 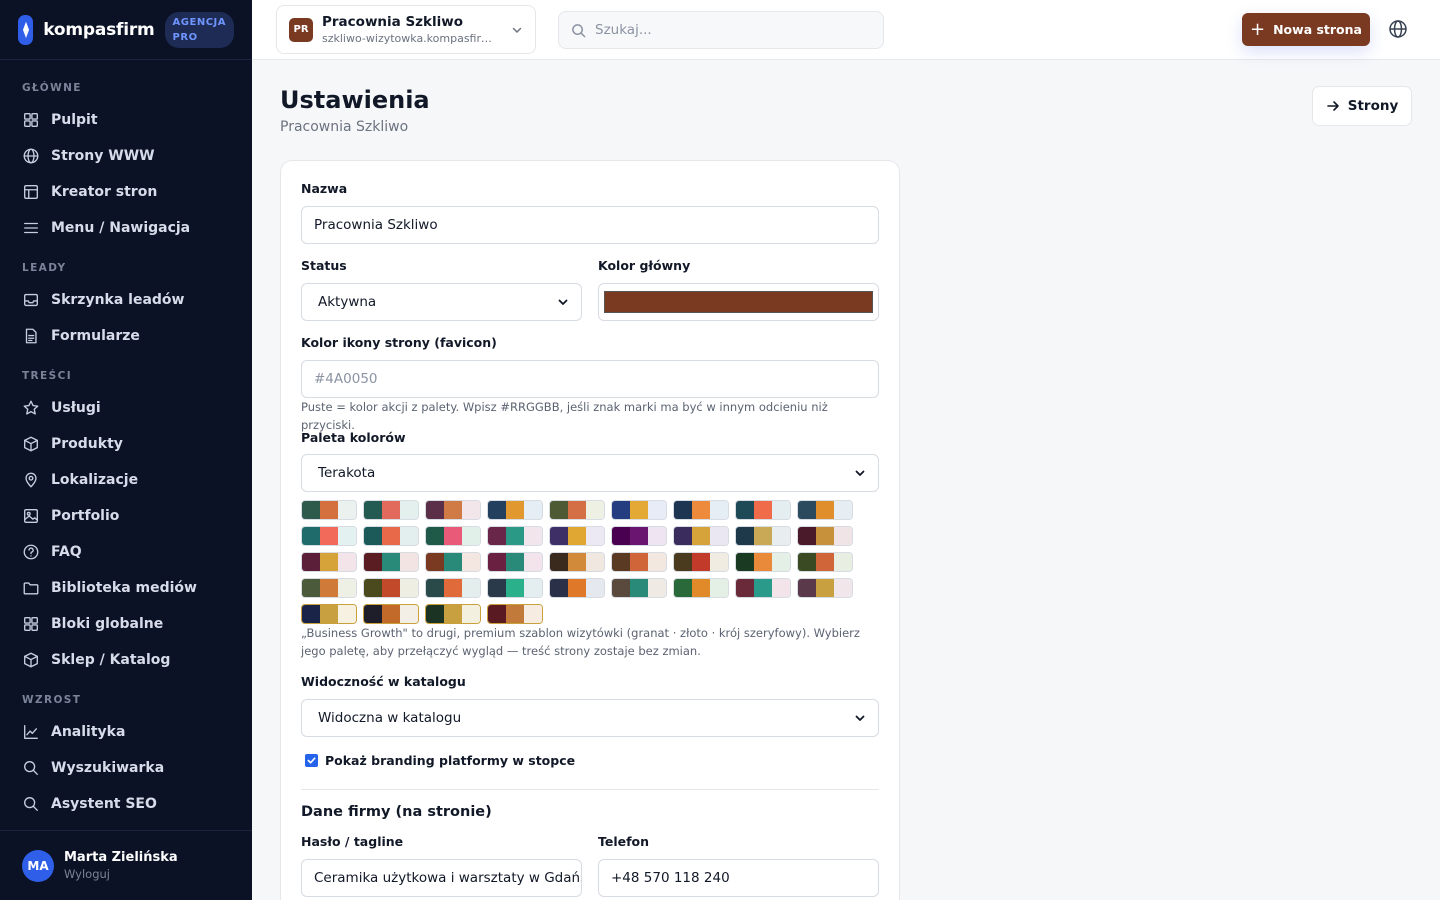 I want to click on divider, so click(x=590, y=789).